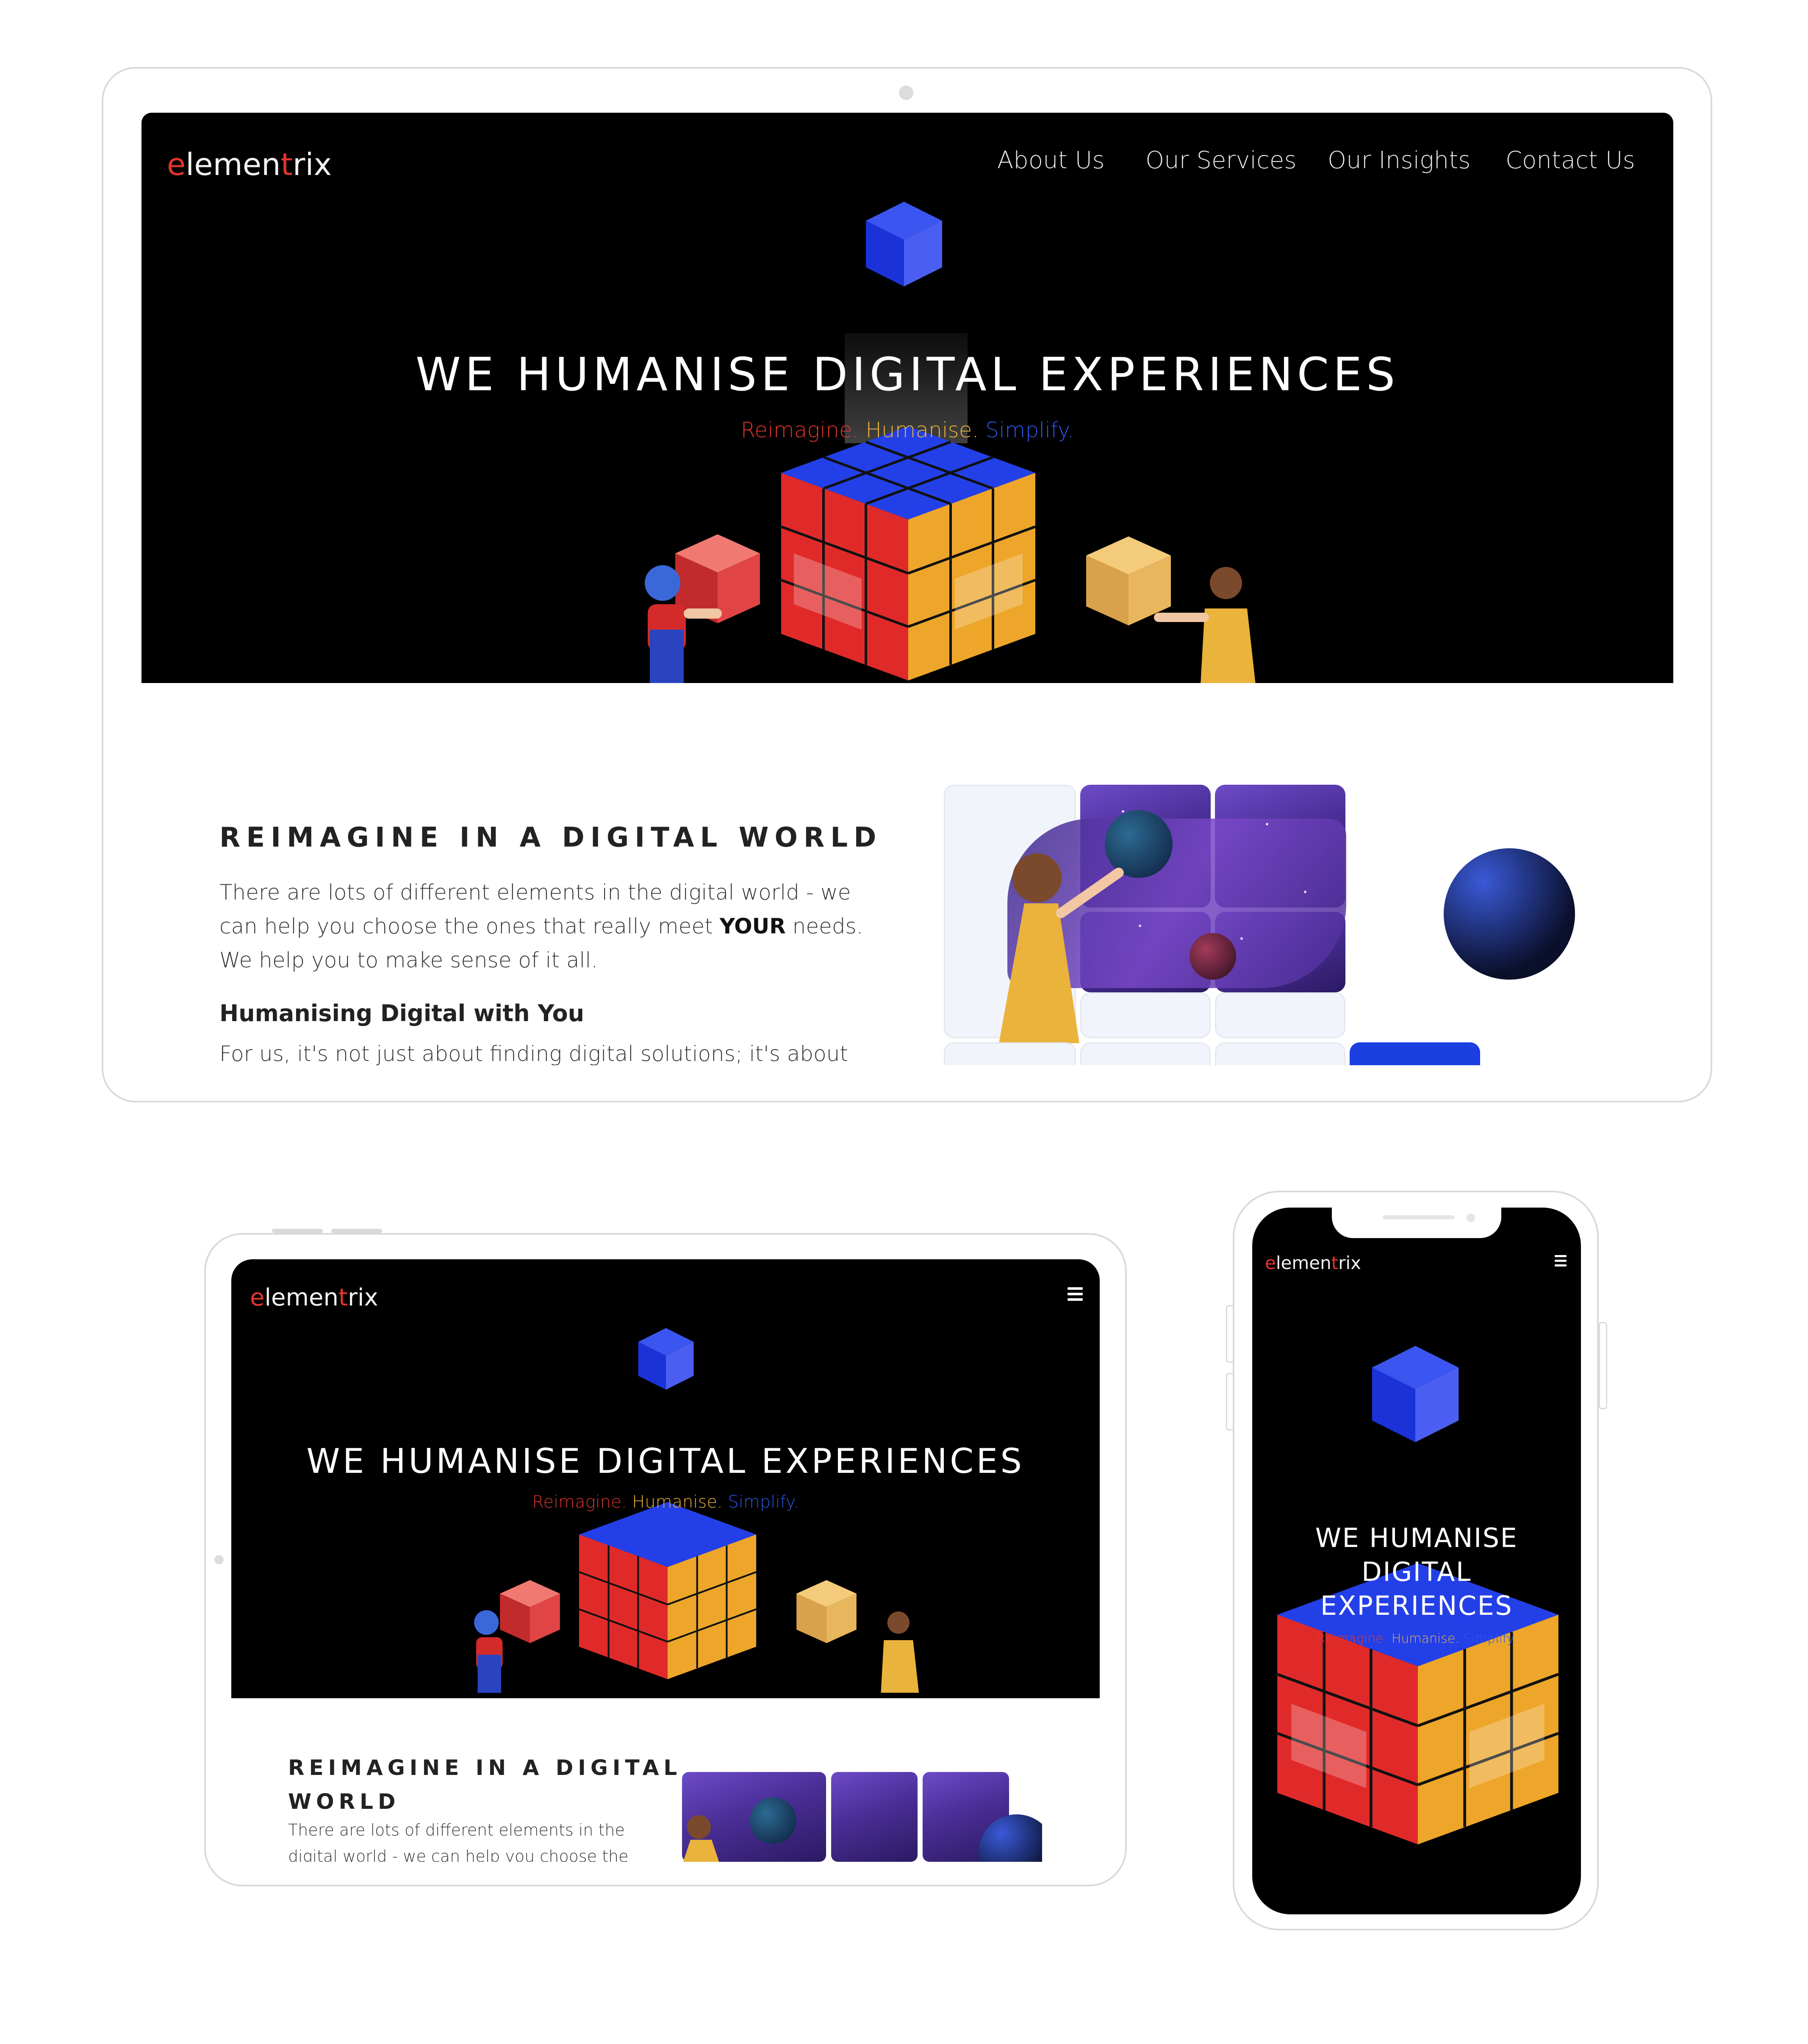 The image size is (1808, 2044). What do you see at coordinates (1221, 160) in the screenshot?
I see `nav-our-services: Our Services` at bounding box center [1221, 160].